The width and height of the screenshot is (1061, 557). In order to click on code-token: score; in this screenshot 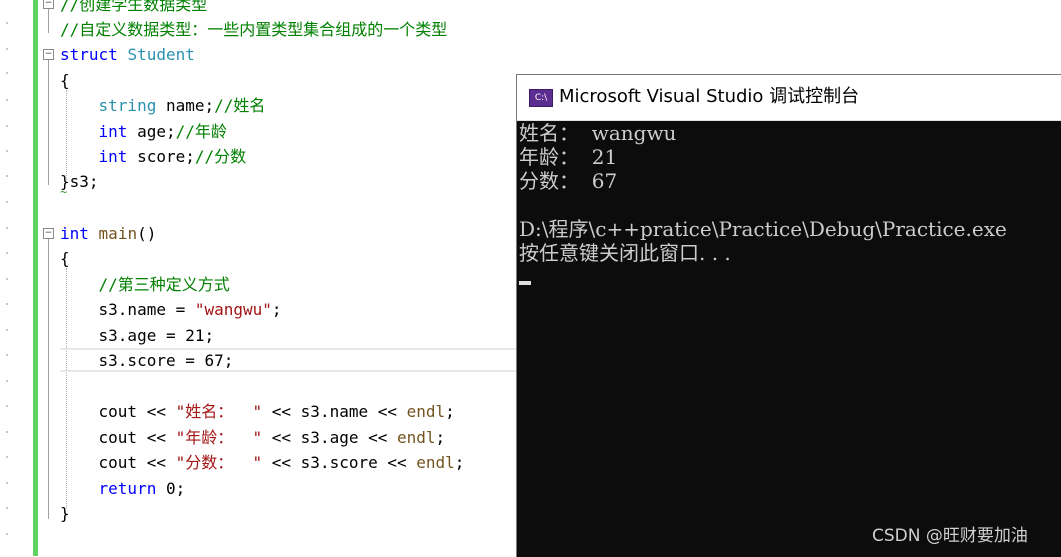, I will do `click(161, 156)`.